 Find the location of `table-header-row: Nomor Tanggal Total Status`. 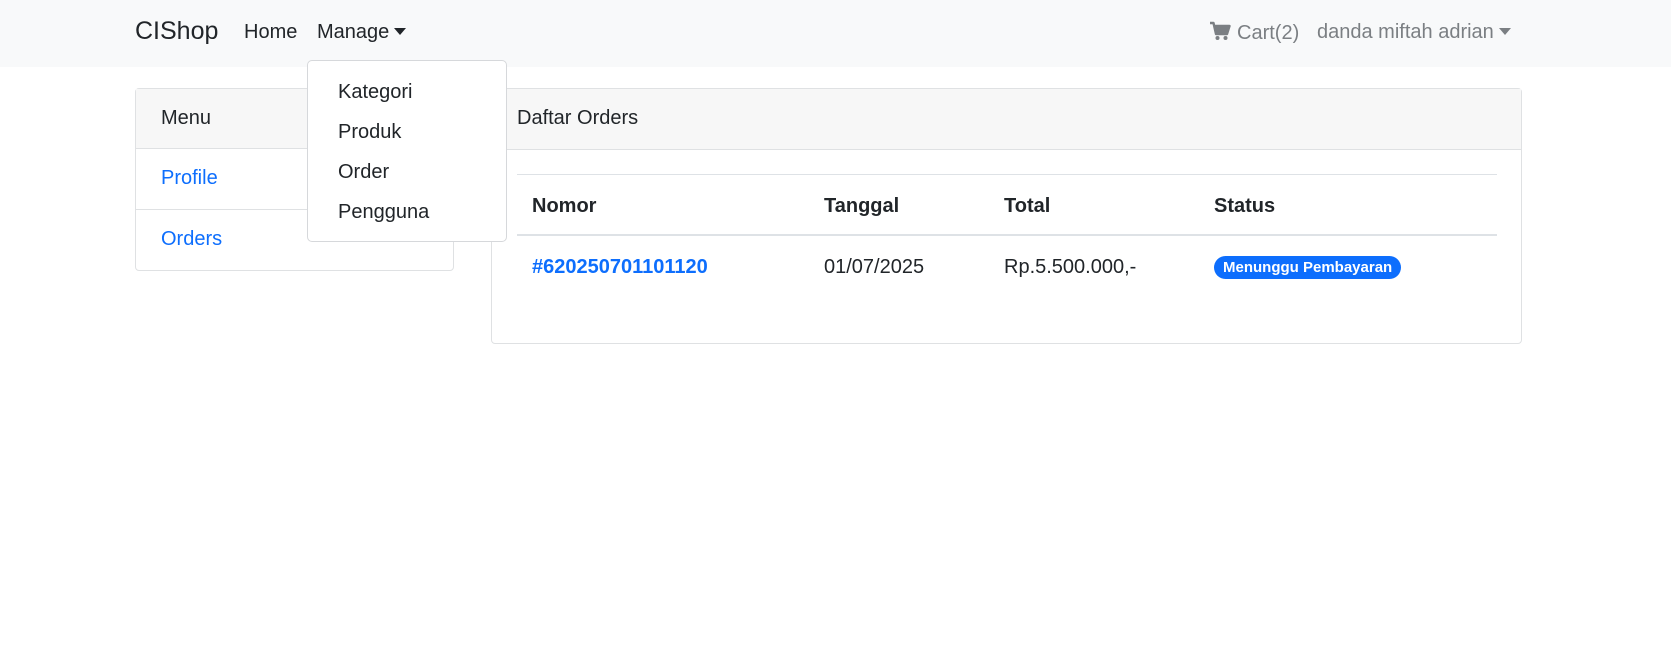

table-header-row: Nomor Tanggal Total Status is located at coordinates (1007, 205).